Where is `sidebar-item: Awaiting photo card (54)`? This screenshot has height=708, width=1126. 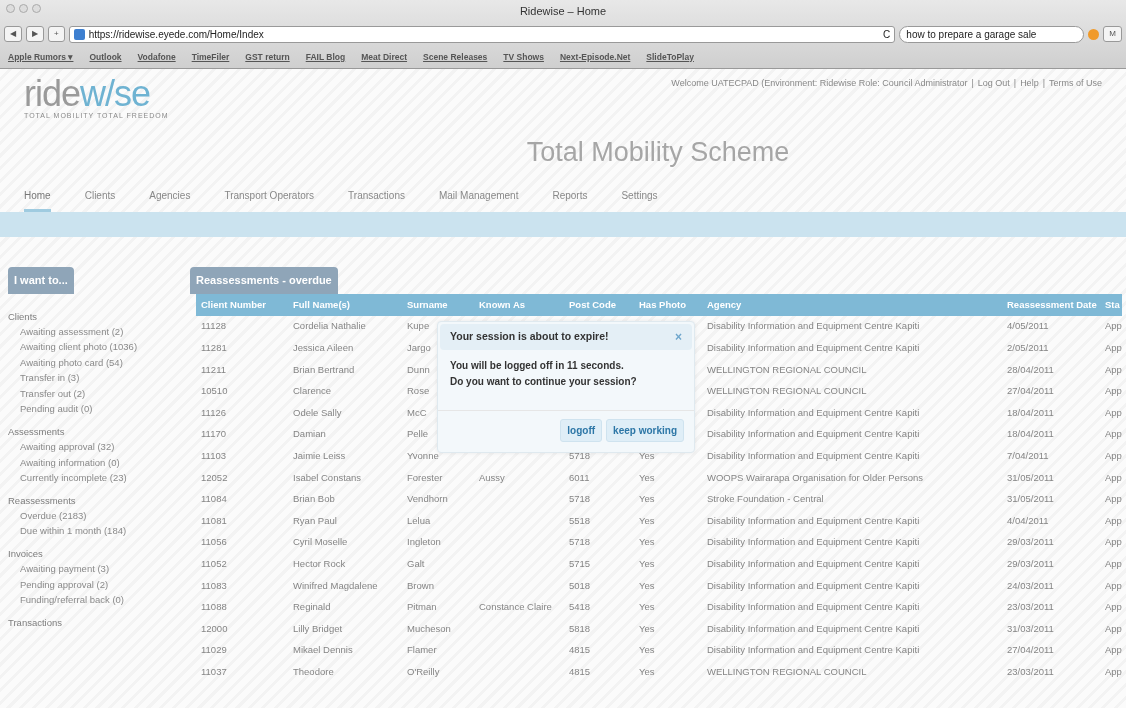
sidebar-item: Awaiting photo card (54) is located at coordinates (94, 362).